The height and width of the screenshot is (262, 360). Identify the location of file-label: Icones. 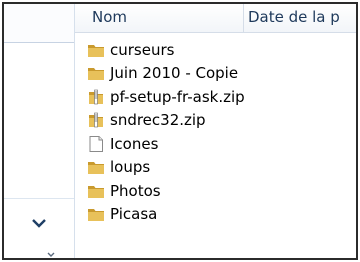
(134, 143).